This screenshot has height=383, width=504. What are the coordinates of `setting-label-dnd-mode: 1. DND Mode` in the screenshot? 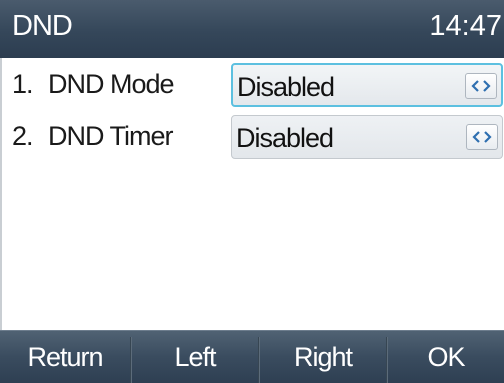 It's located at (93, 84).